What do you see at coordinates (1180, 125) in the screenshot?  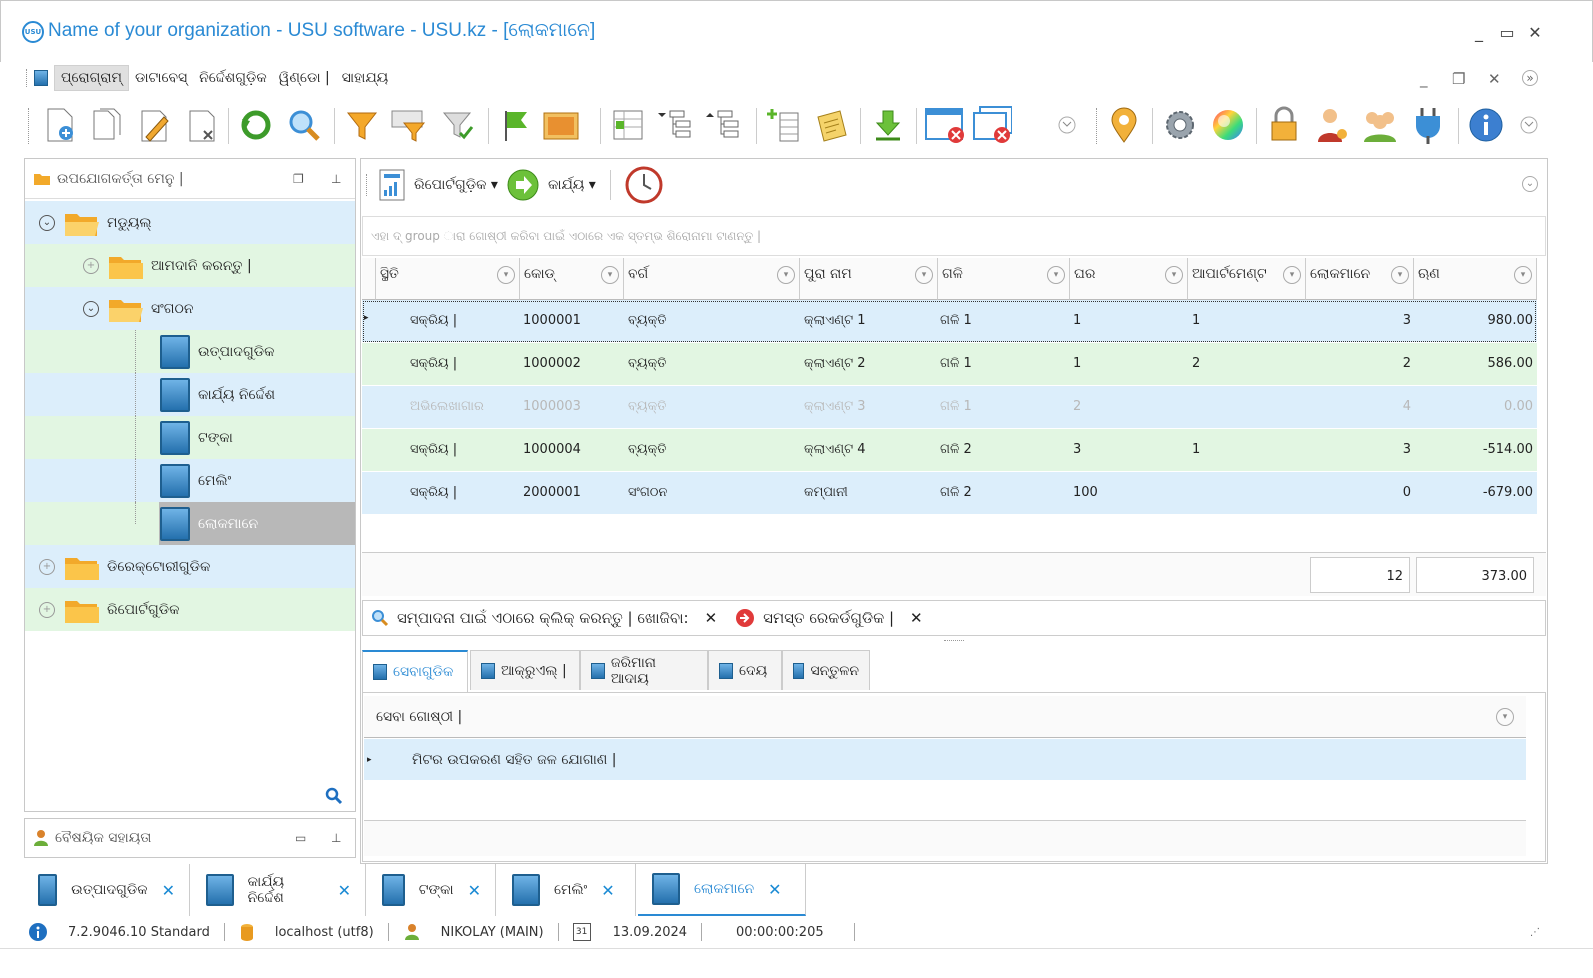 I see `settings-gear-icon` at bounding box center [1180, 125].